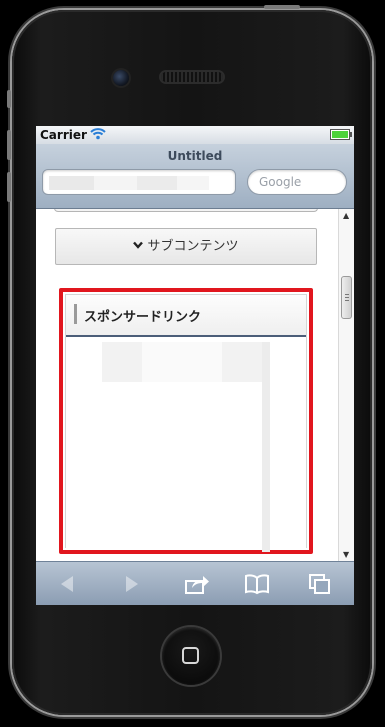  I want to click on battery-icon, so click(341, 134).